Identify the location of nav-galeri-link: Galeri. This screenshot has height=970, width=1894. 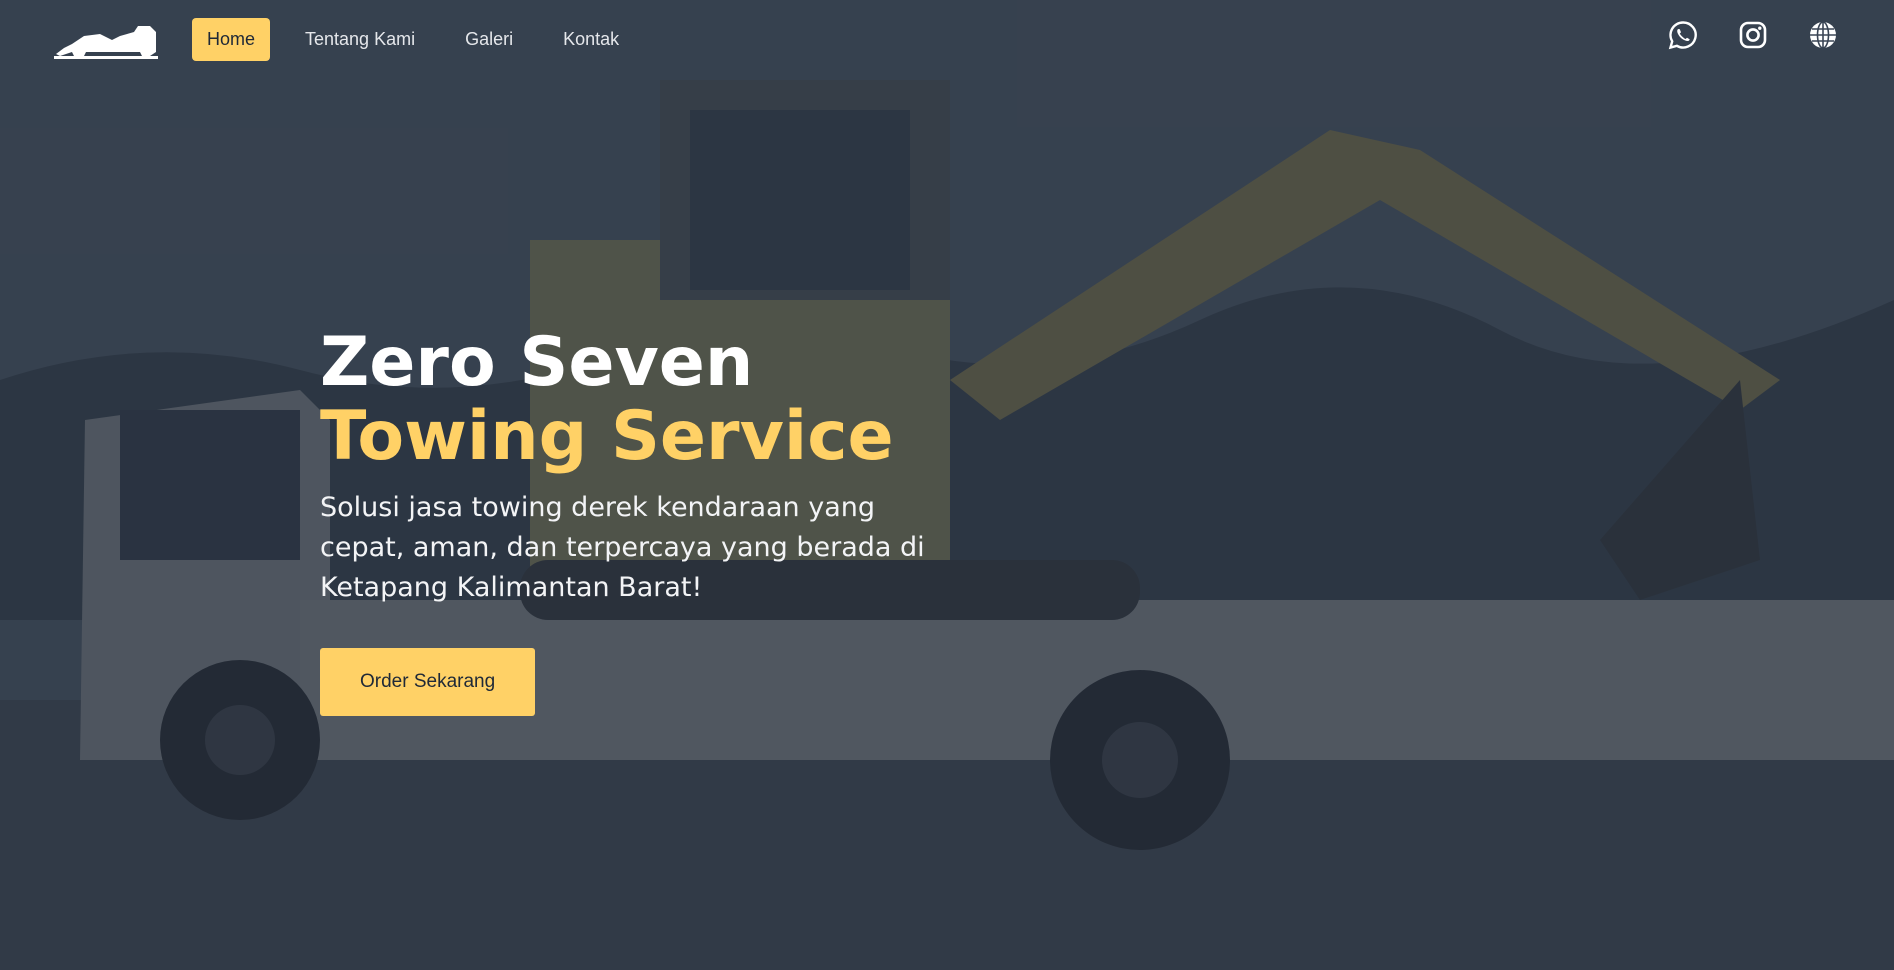
(489, 39).